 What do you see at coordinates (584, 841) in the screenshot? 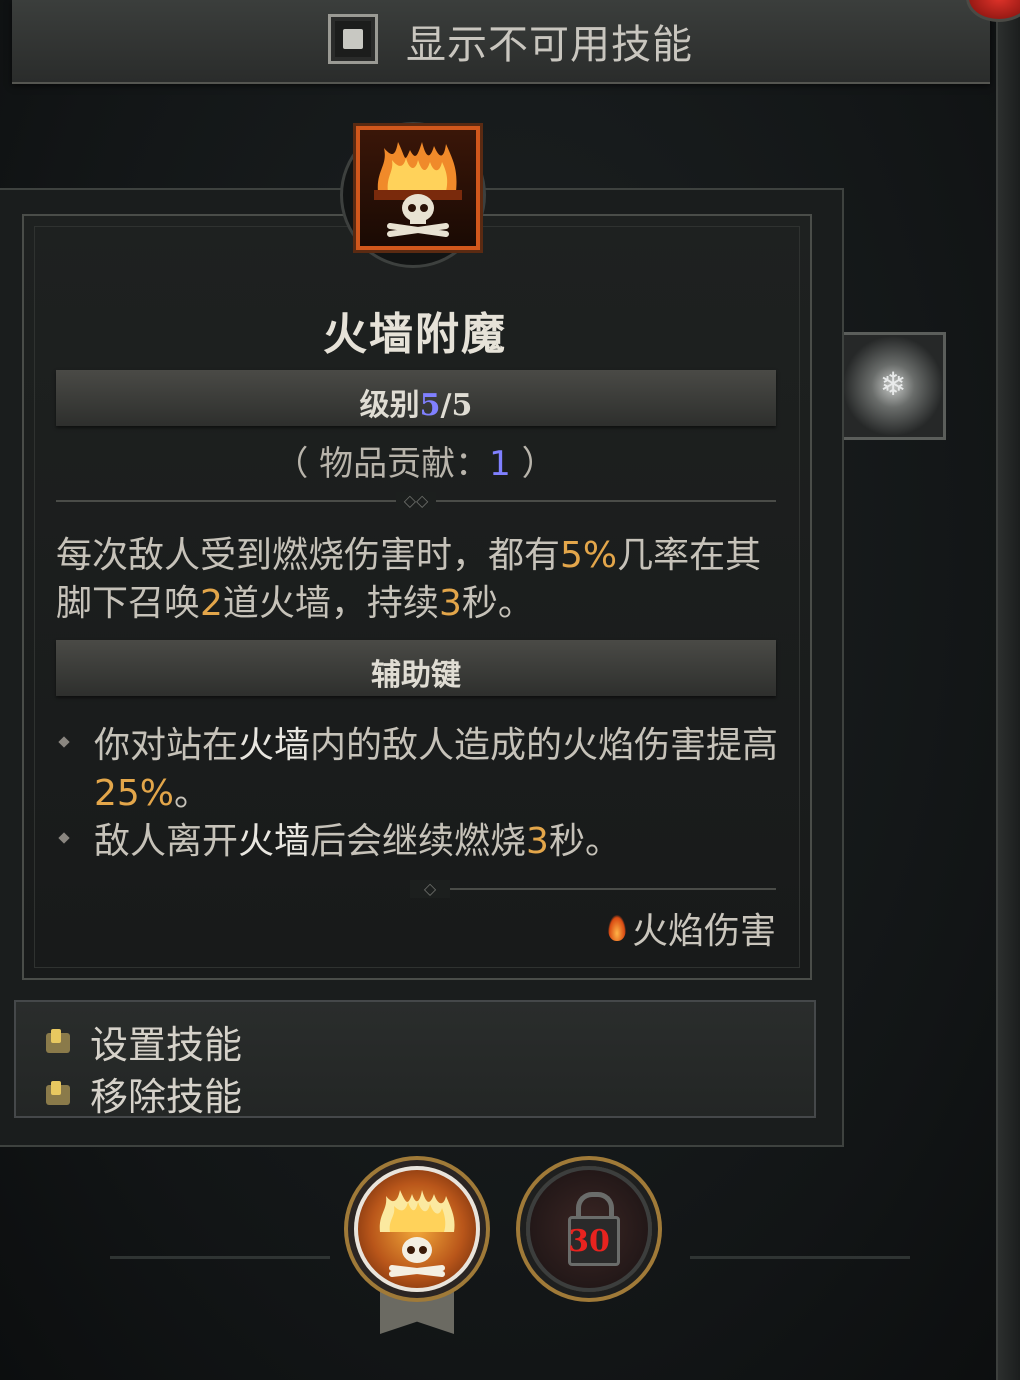
I see `modifier-text: 秒。` at bounding box center [584, 841].